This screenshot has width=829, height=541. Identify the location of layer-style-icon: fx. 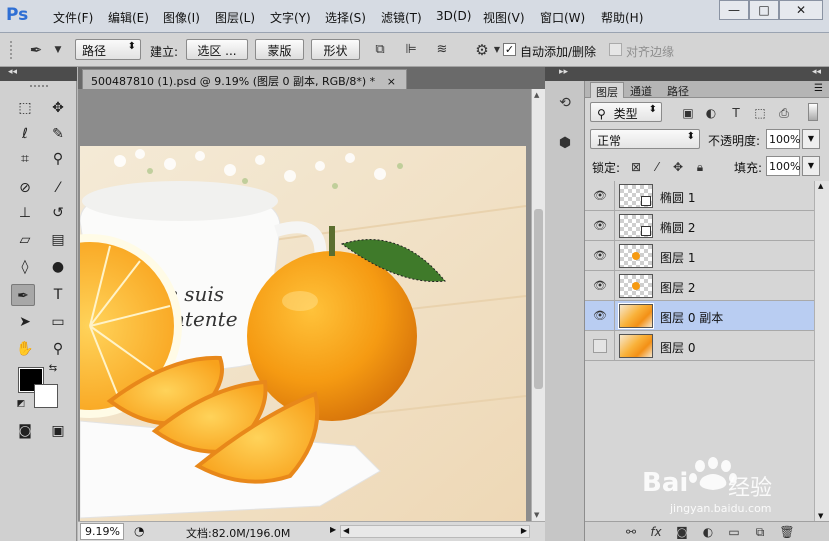
(656, 532).